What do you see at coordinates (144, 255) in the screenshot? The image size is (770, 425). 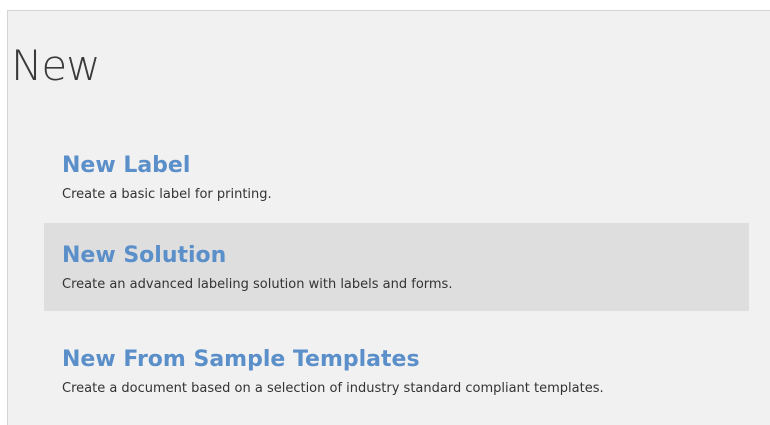 I see `new-solution-title: New Solution` at bounding box center [144, 255].